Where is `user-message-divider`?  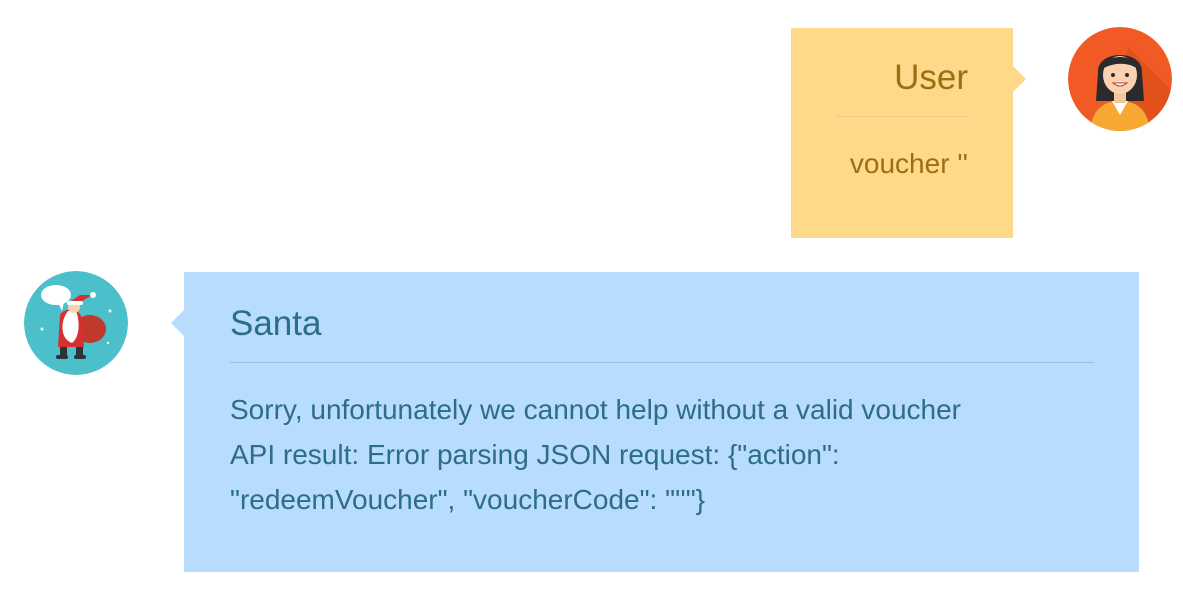 user-message-divider is located at coordinates (902, 116).